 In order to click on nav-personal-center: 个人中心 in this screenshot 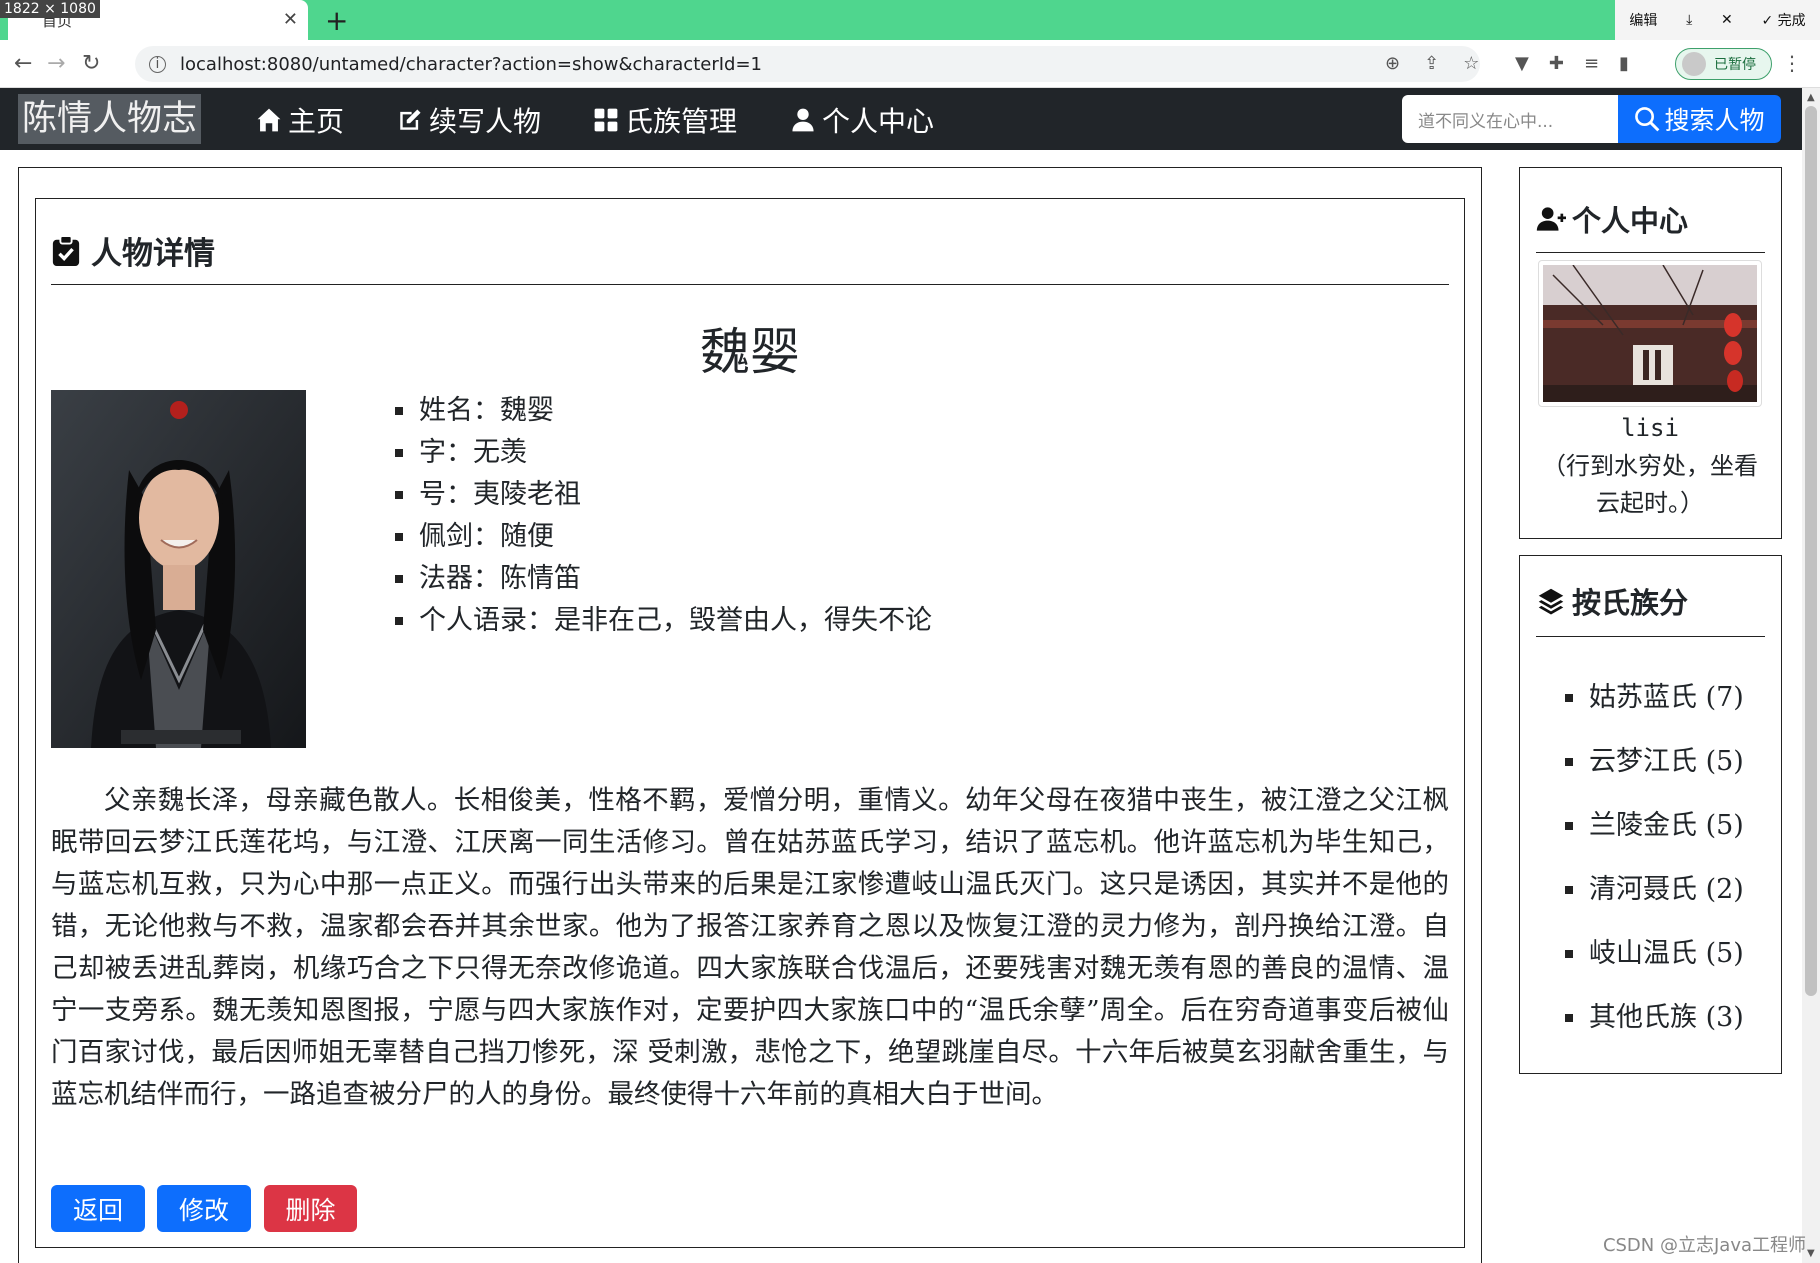, I will do `click(862, 120)`.